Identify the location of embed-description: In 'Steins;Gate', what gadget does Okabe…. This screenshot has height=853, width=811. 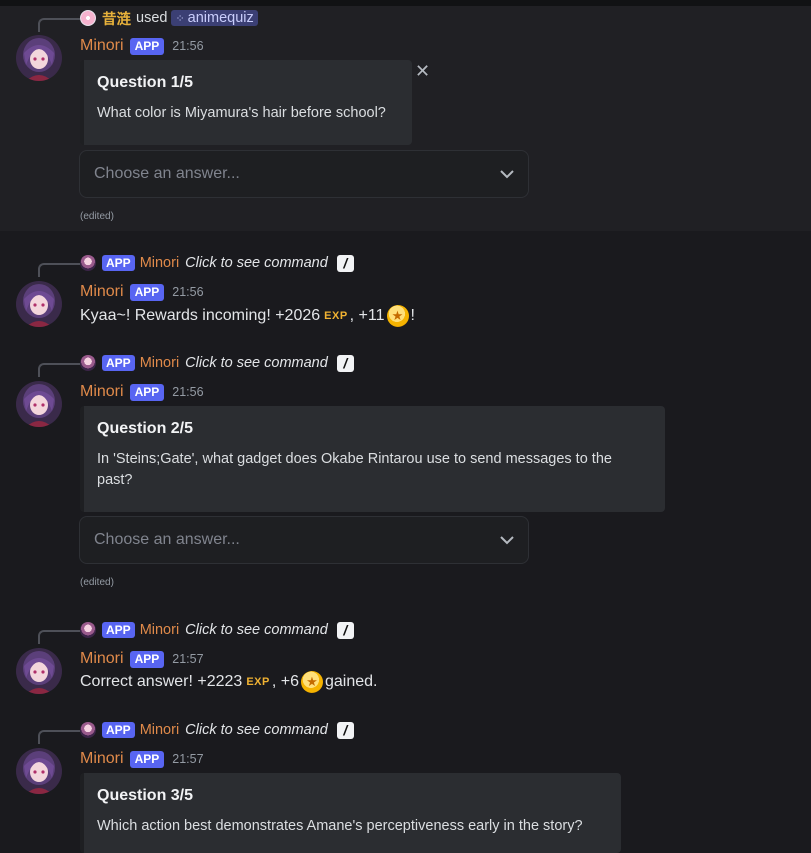
(354, 469).